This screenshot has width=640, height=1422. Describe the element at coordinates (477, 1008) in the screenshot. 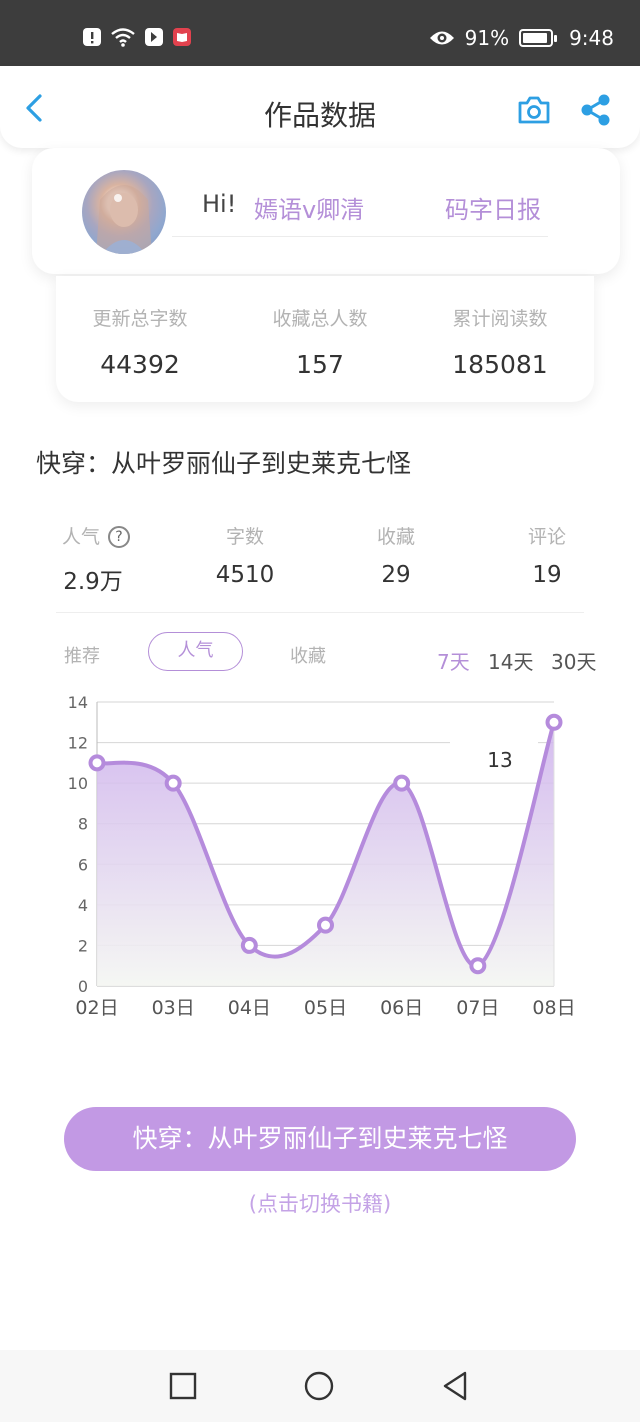

I see `x-tick-label: 07日` at that location.